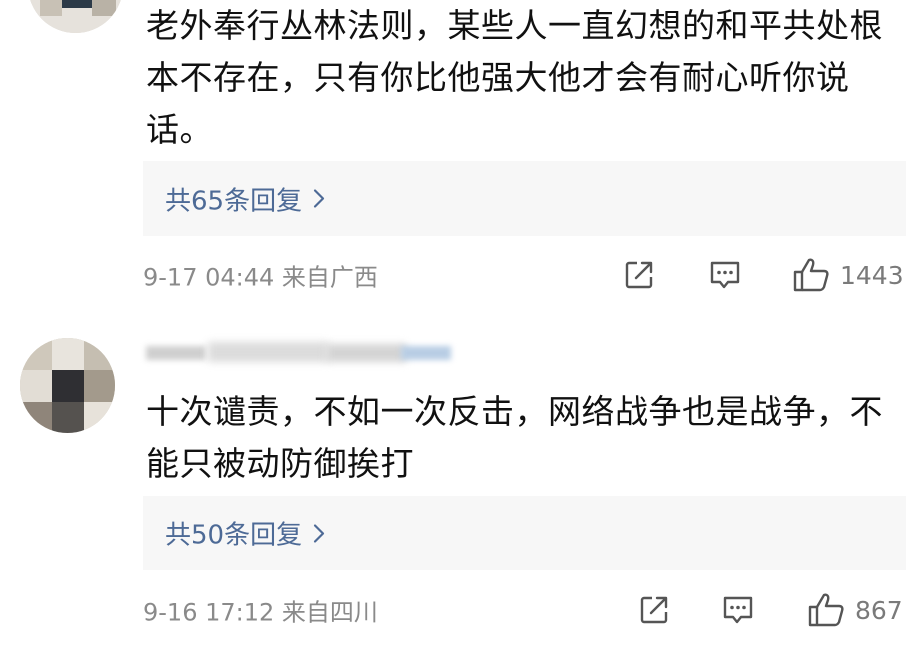 Image resolution: width=917 pixels, height=661 pixels. Describe the element at coordinates (524, 198) in the screenshot. I see `reply-box: 共65条回复` at that location.